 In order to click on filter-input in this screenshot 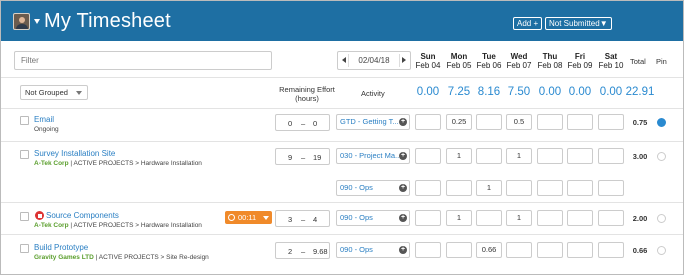, I will do `click(143, 60)`.